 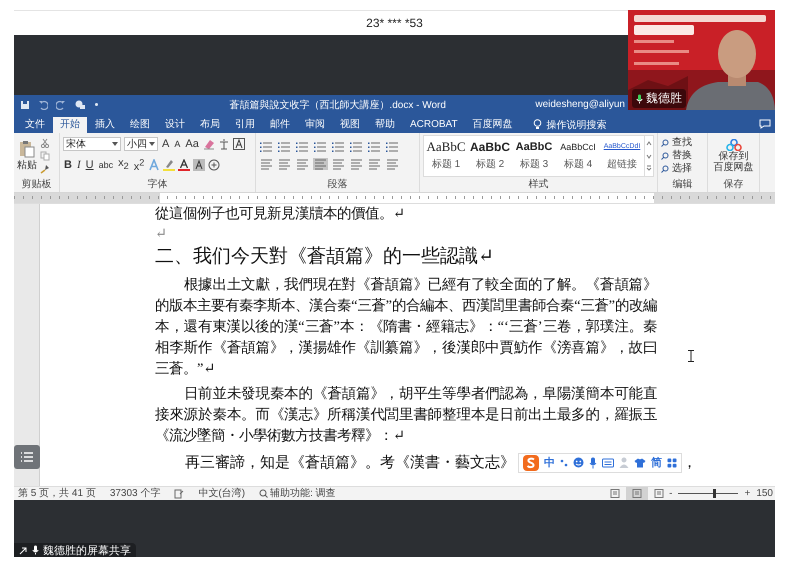 What do you see at coordinates (665, 168) in the screenshot?
I see `search-icon` at bounding box center [665, 168].